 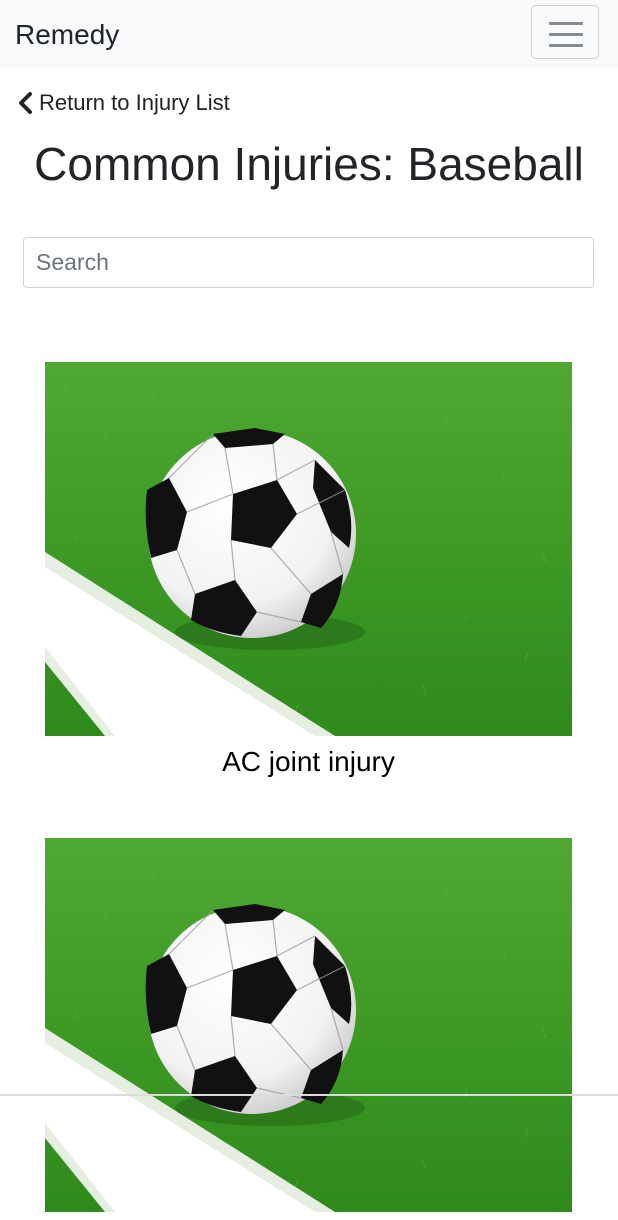 What do you see at coordinates (308, 761) in the screenshot?
I see `injury-name: AC joint injury` at bounding box center [308, 761].